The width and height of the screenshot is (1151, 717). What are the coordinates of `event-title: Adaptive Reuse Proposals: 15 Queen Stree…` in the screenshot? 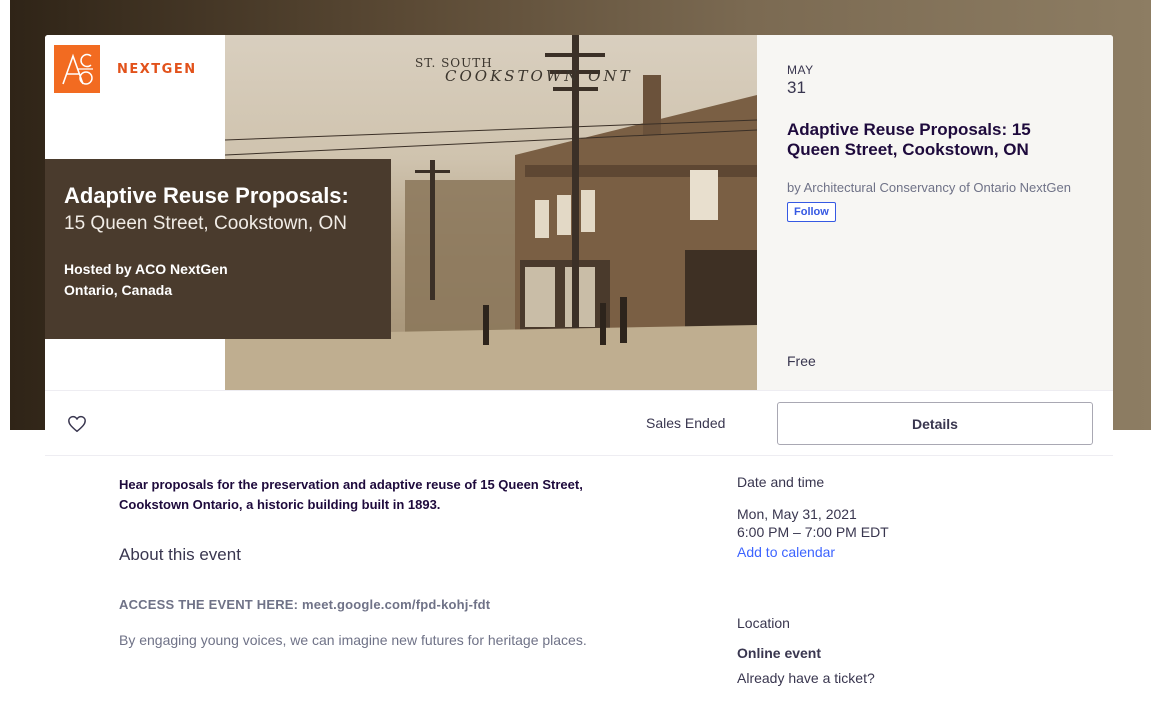 It's located at (909, 140).